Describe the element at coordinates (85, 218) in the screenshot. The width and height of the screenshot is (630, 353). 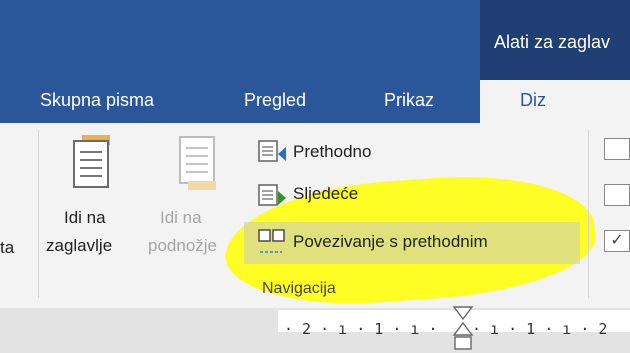
I see `go-to-header-line1: Idi na` at that location.